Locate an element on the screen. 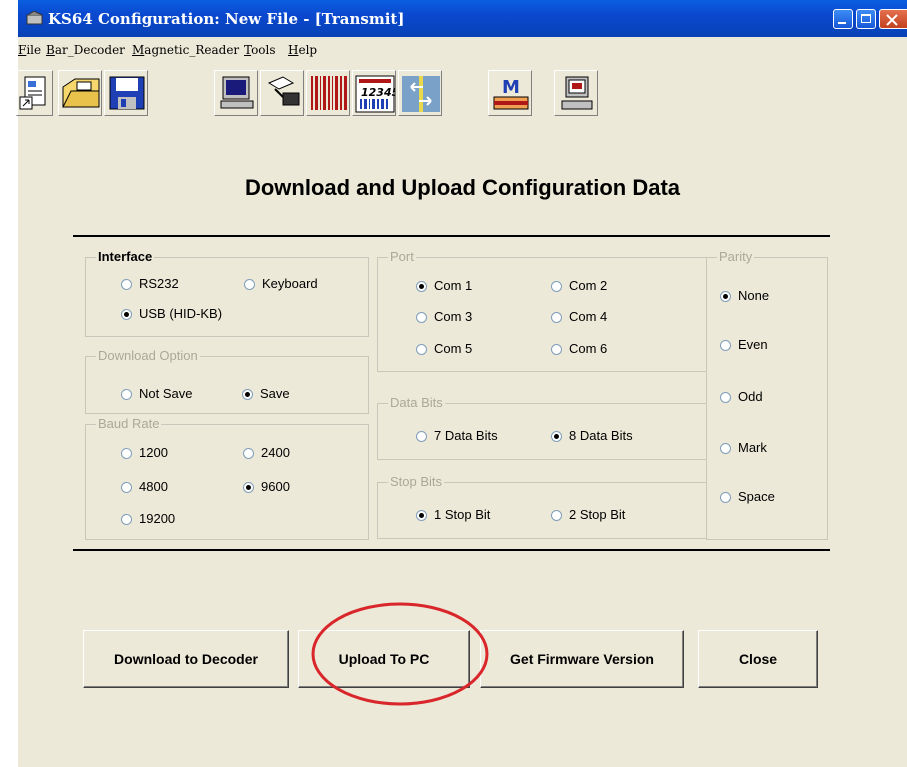 The image size is (907, 767). radio-label: Space is located at coordinates (756, 496).